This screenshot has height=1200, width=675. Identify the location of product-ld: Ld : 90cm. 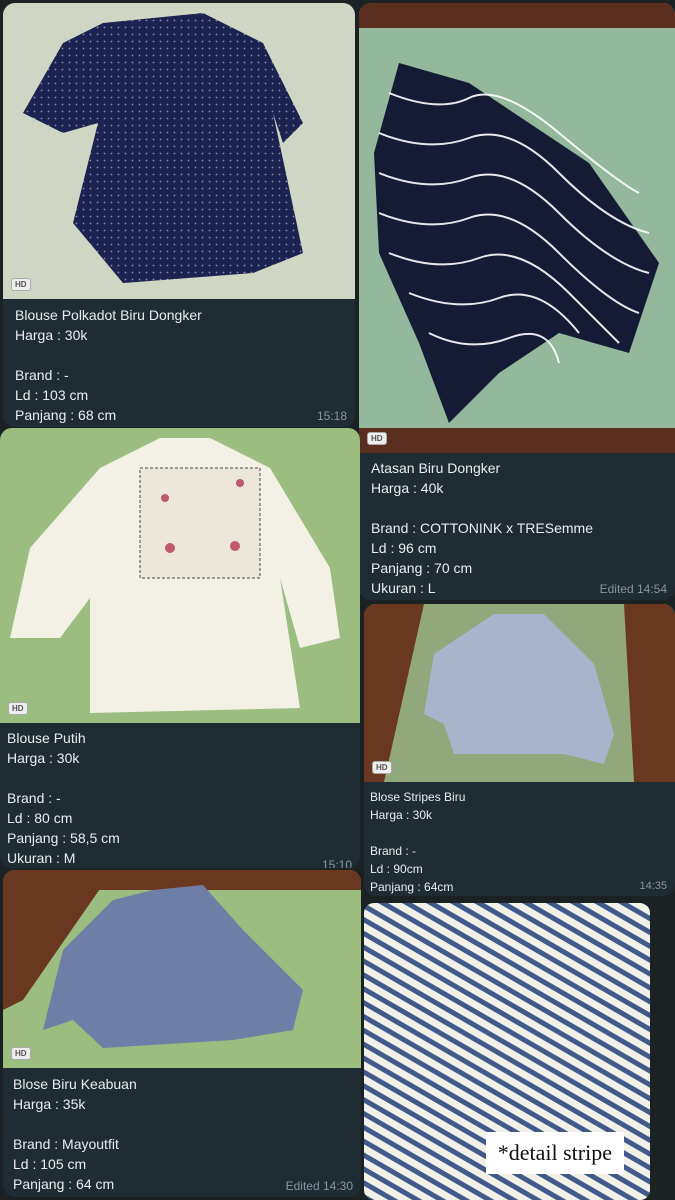
(396, 869).